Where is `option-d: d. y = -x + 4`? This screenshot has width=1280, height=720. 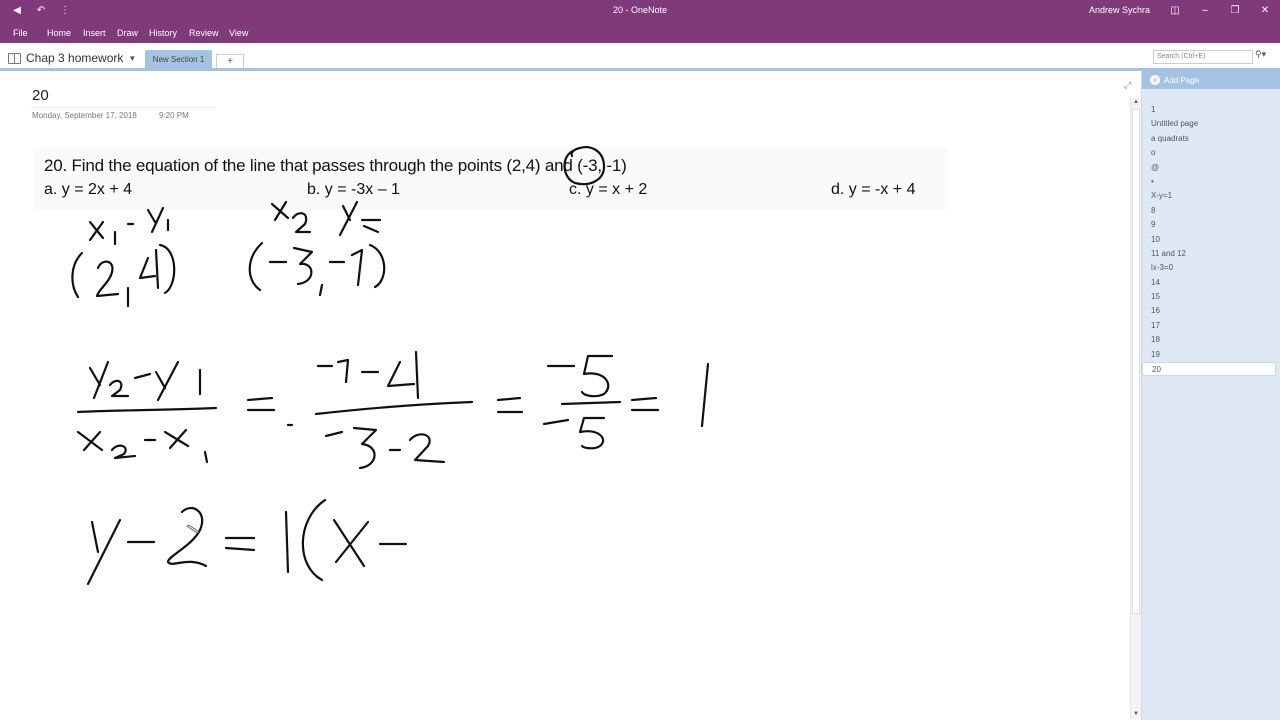
option-d: d. y = -x + 4 is located at coordinates (873, 189).